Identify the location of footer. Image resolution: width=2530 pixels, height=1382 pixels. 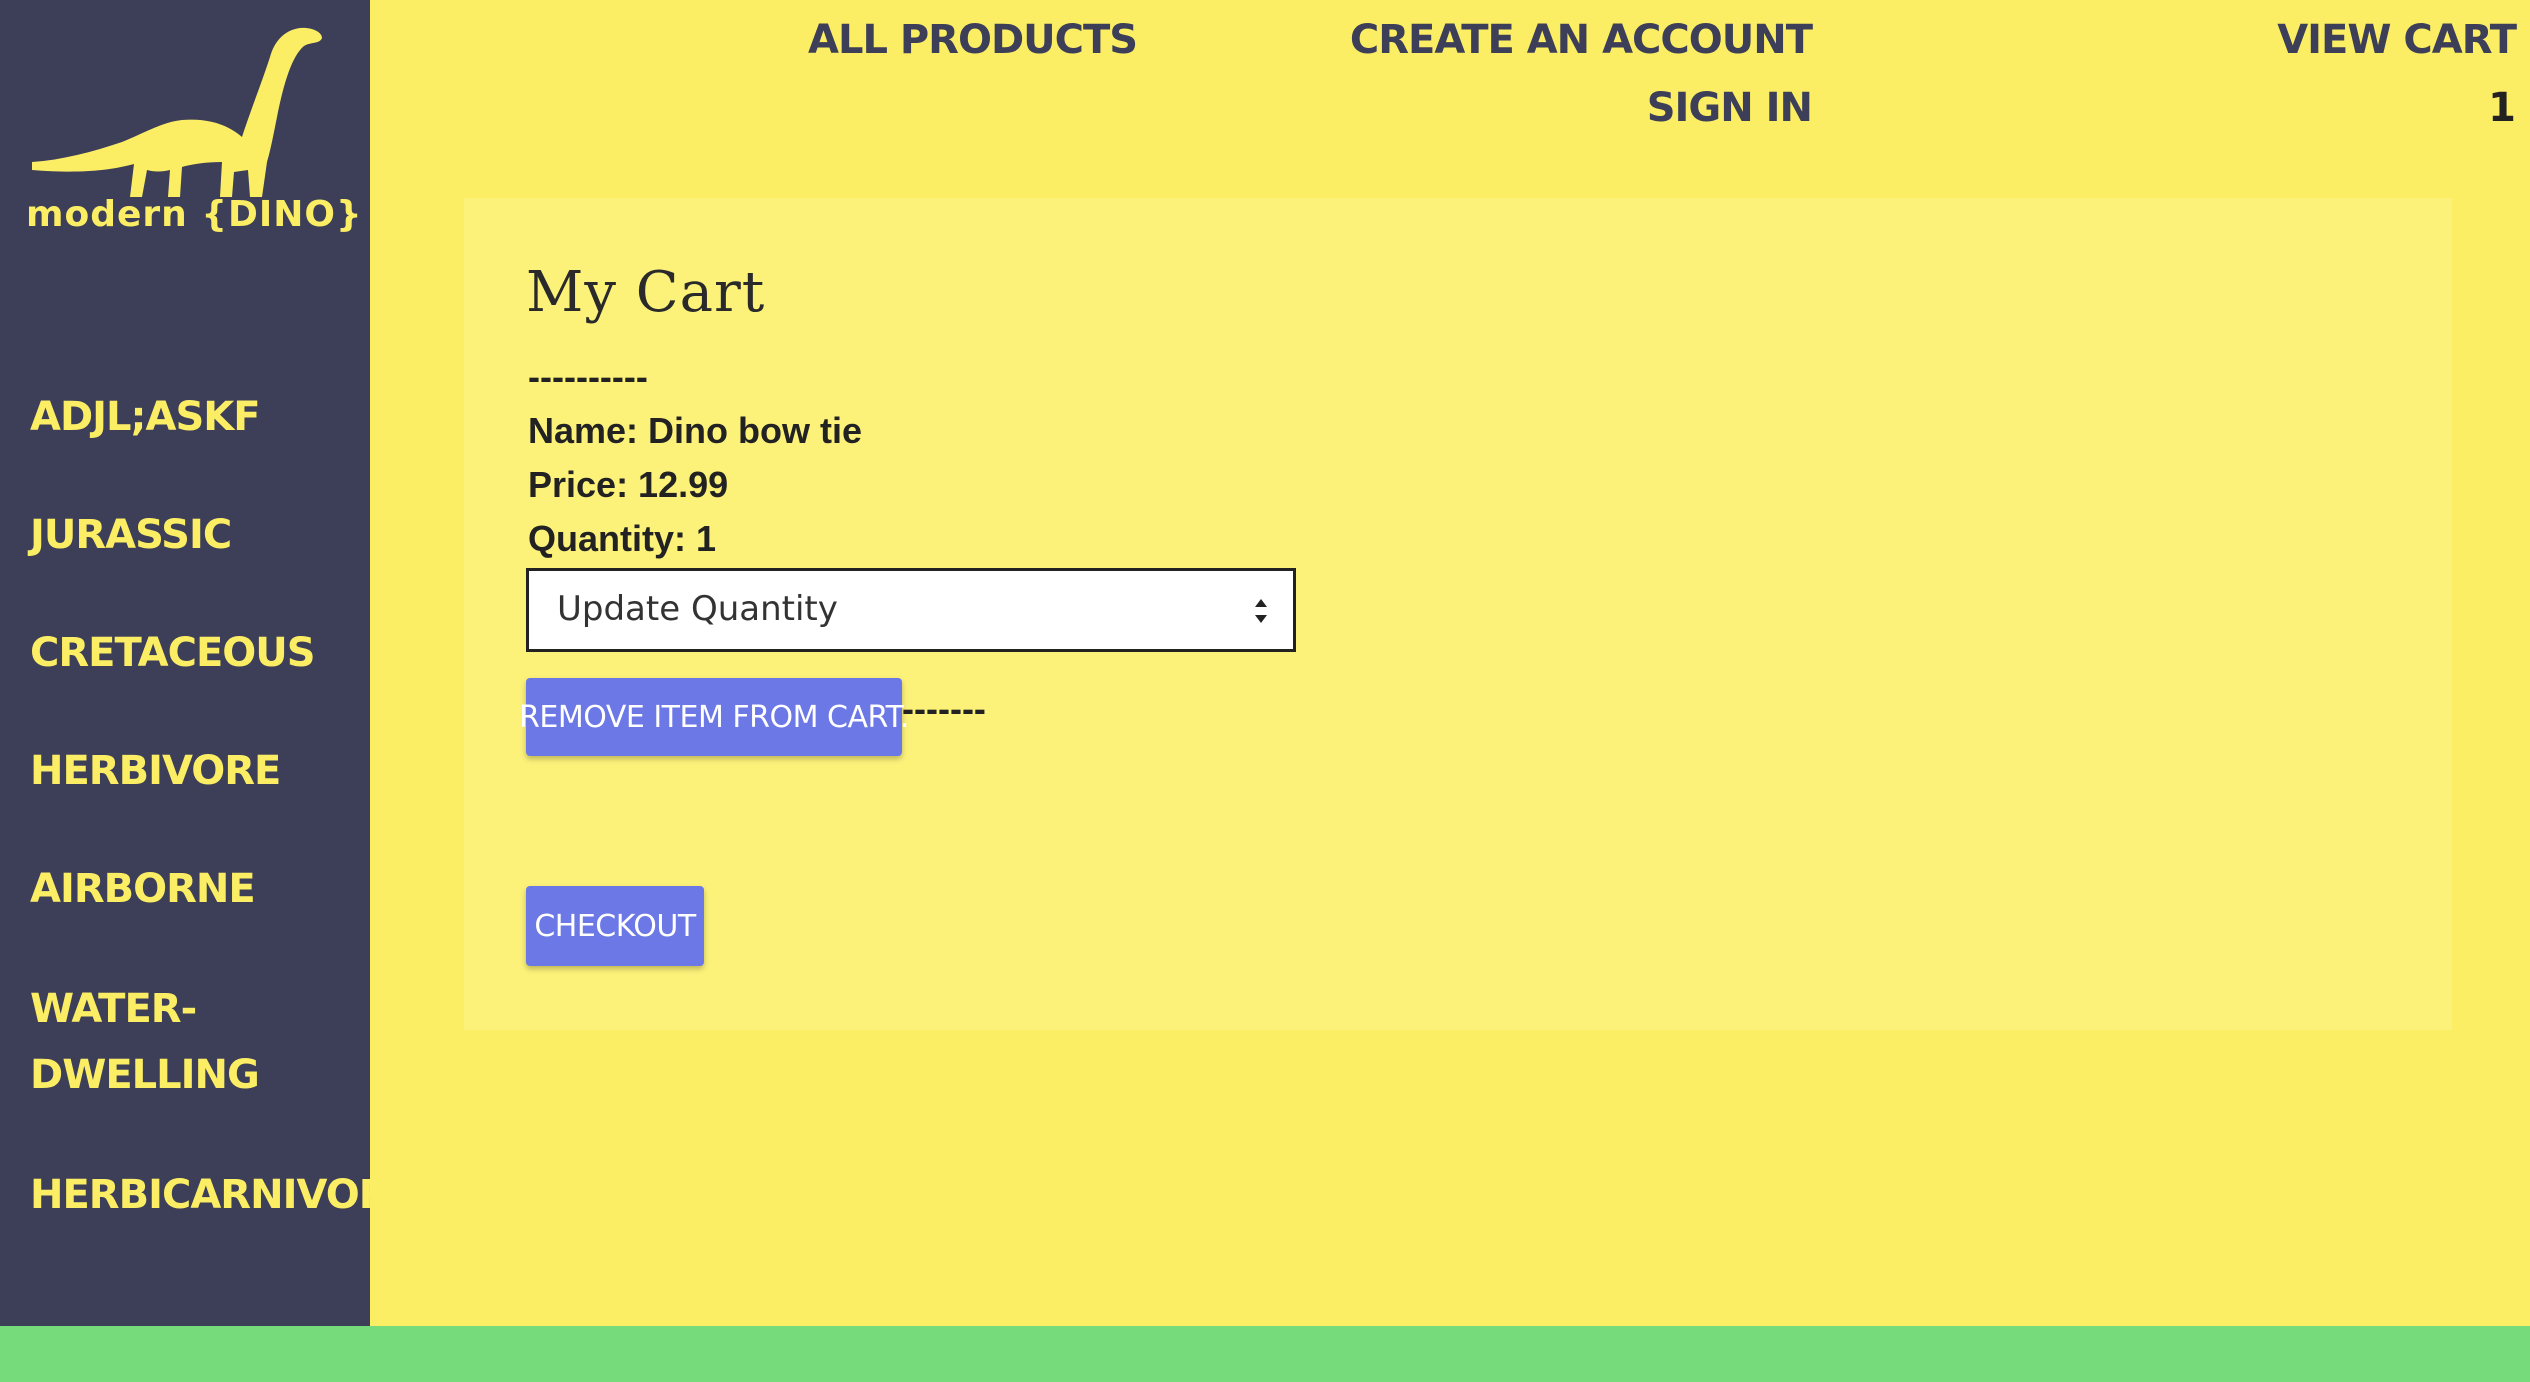
(1265, 1354).